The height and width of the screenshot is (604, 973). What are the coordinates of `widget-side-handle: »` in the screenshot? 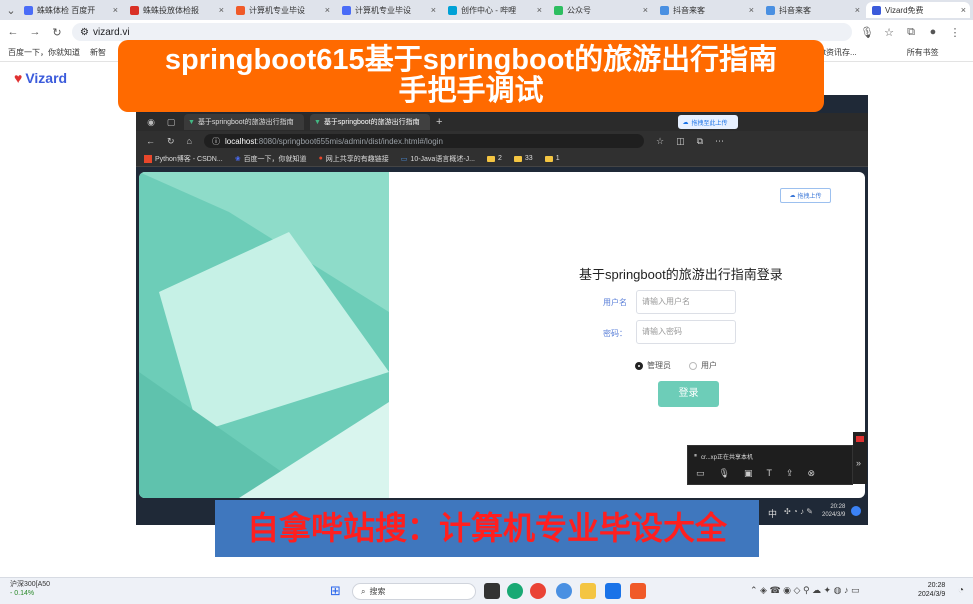 It's located at (860, 458).